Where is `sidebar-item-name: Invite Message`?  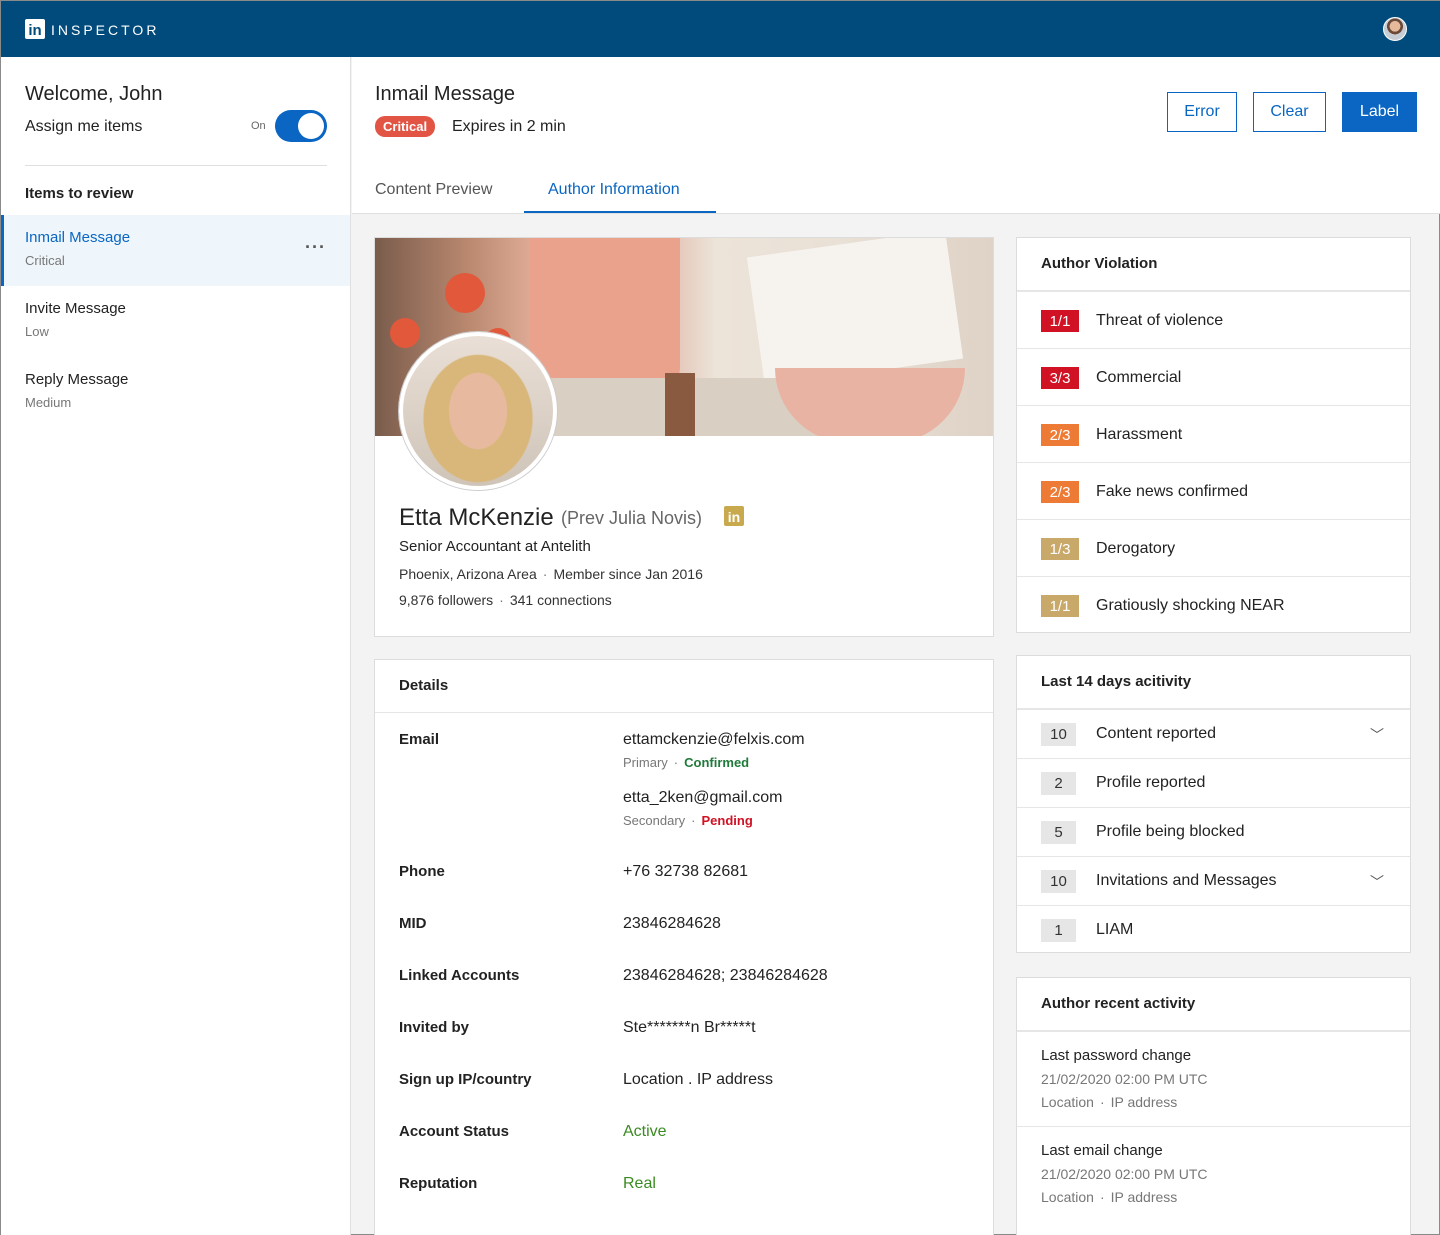 sidebar-item-name: Invite Message is located at coordinates (75, 308).